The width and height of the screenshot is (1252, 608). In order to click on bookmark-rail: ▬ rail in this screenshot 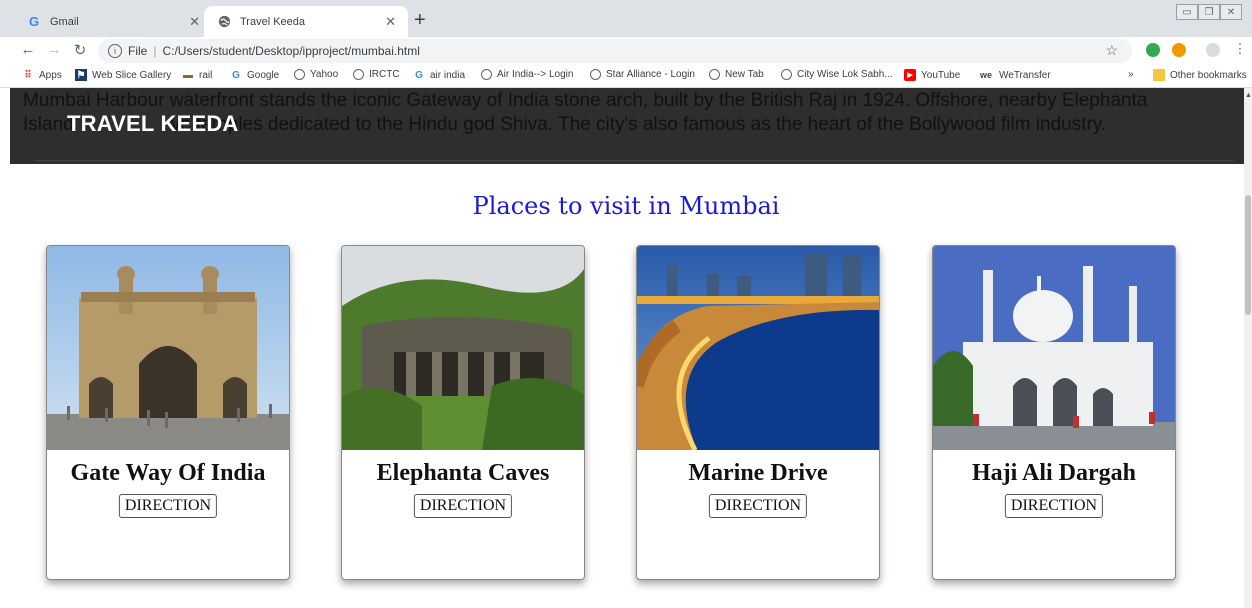, I will do `click(197, 75)`.